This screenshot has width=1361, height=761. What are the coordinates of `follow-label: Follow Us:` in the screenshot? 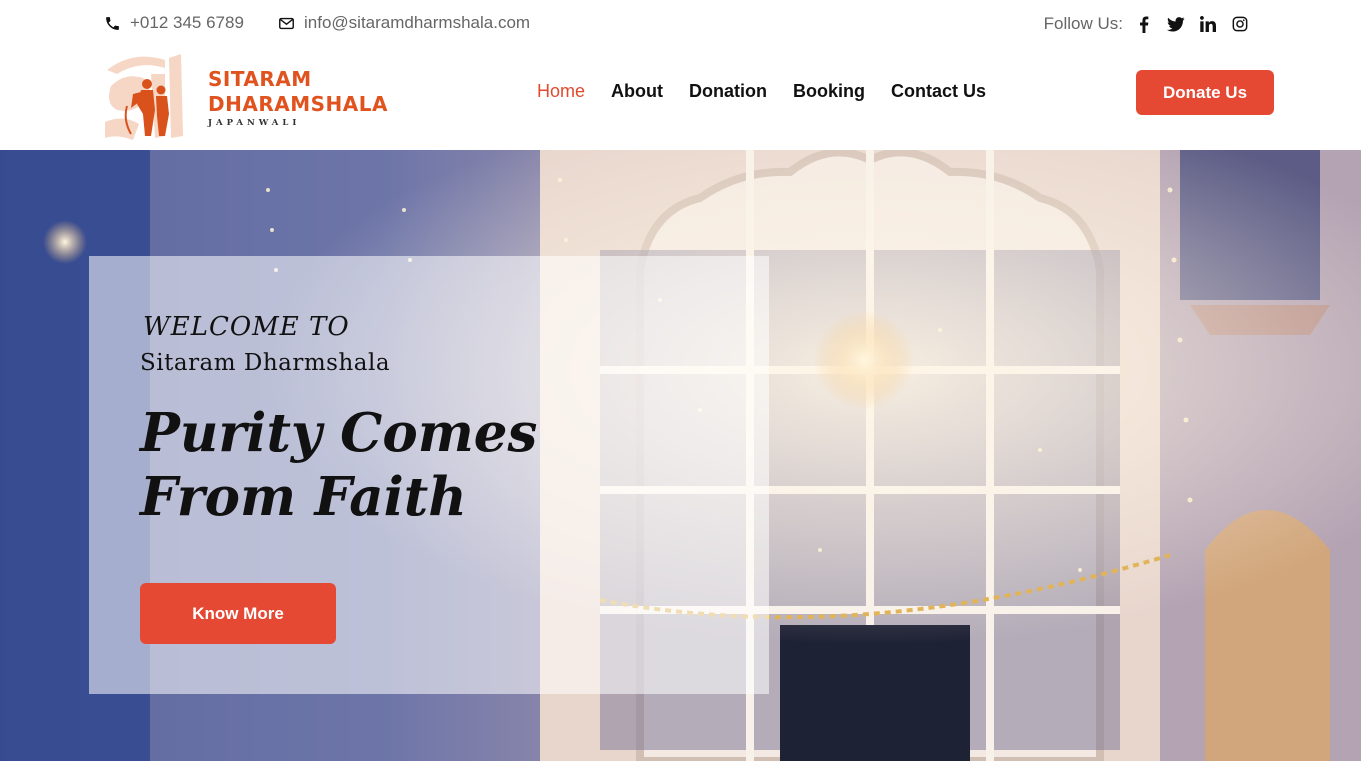 It's located at (1083, 23).